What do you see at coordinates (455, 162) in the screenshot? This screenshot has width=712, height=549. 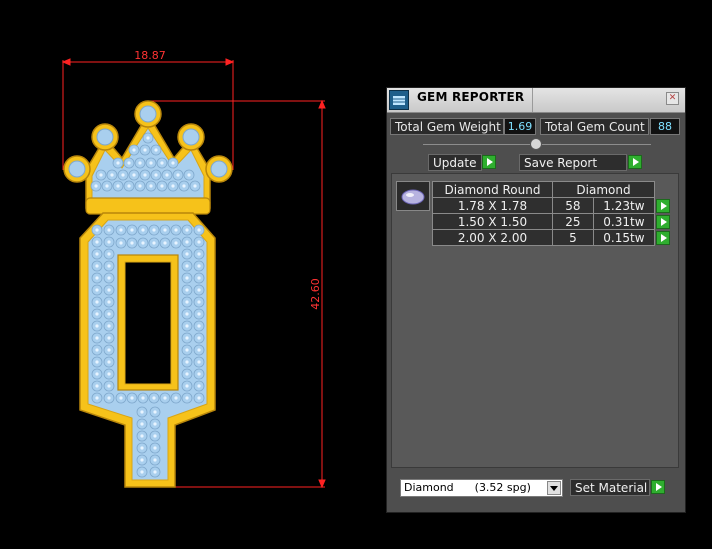 I see `update-button: Update` at bounding box center [455, 162].